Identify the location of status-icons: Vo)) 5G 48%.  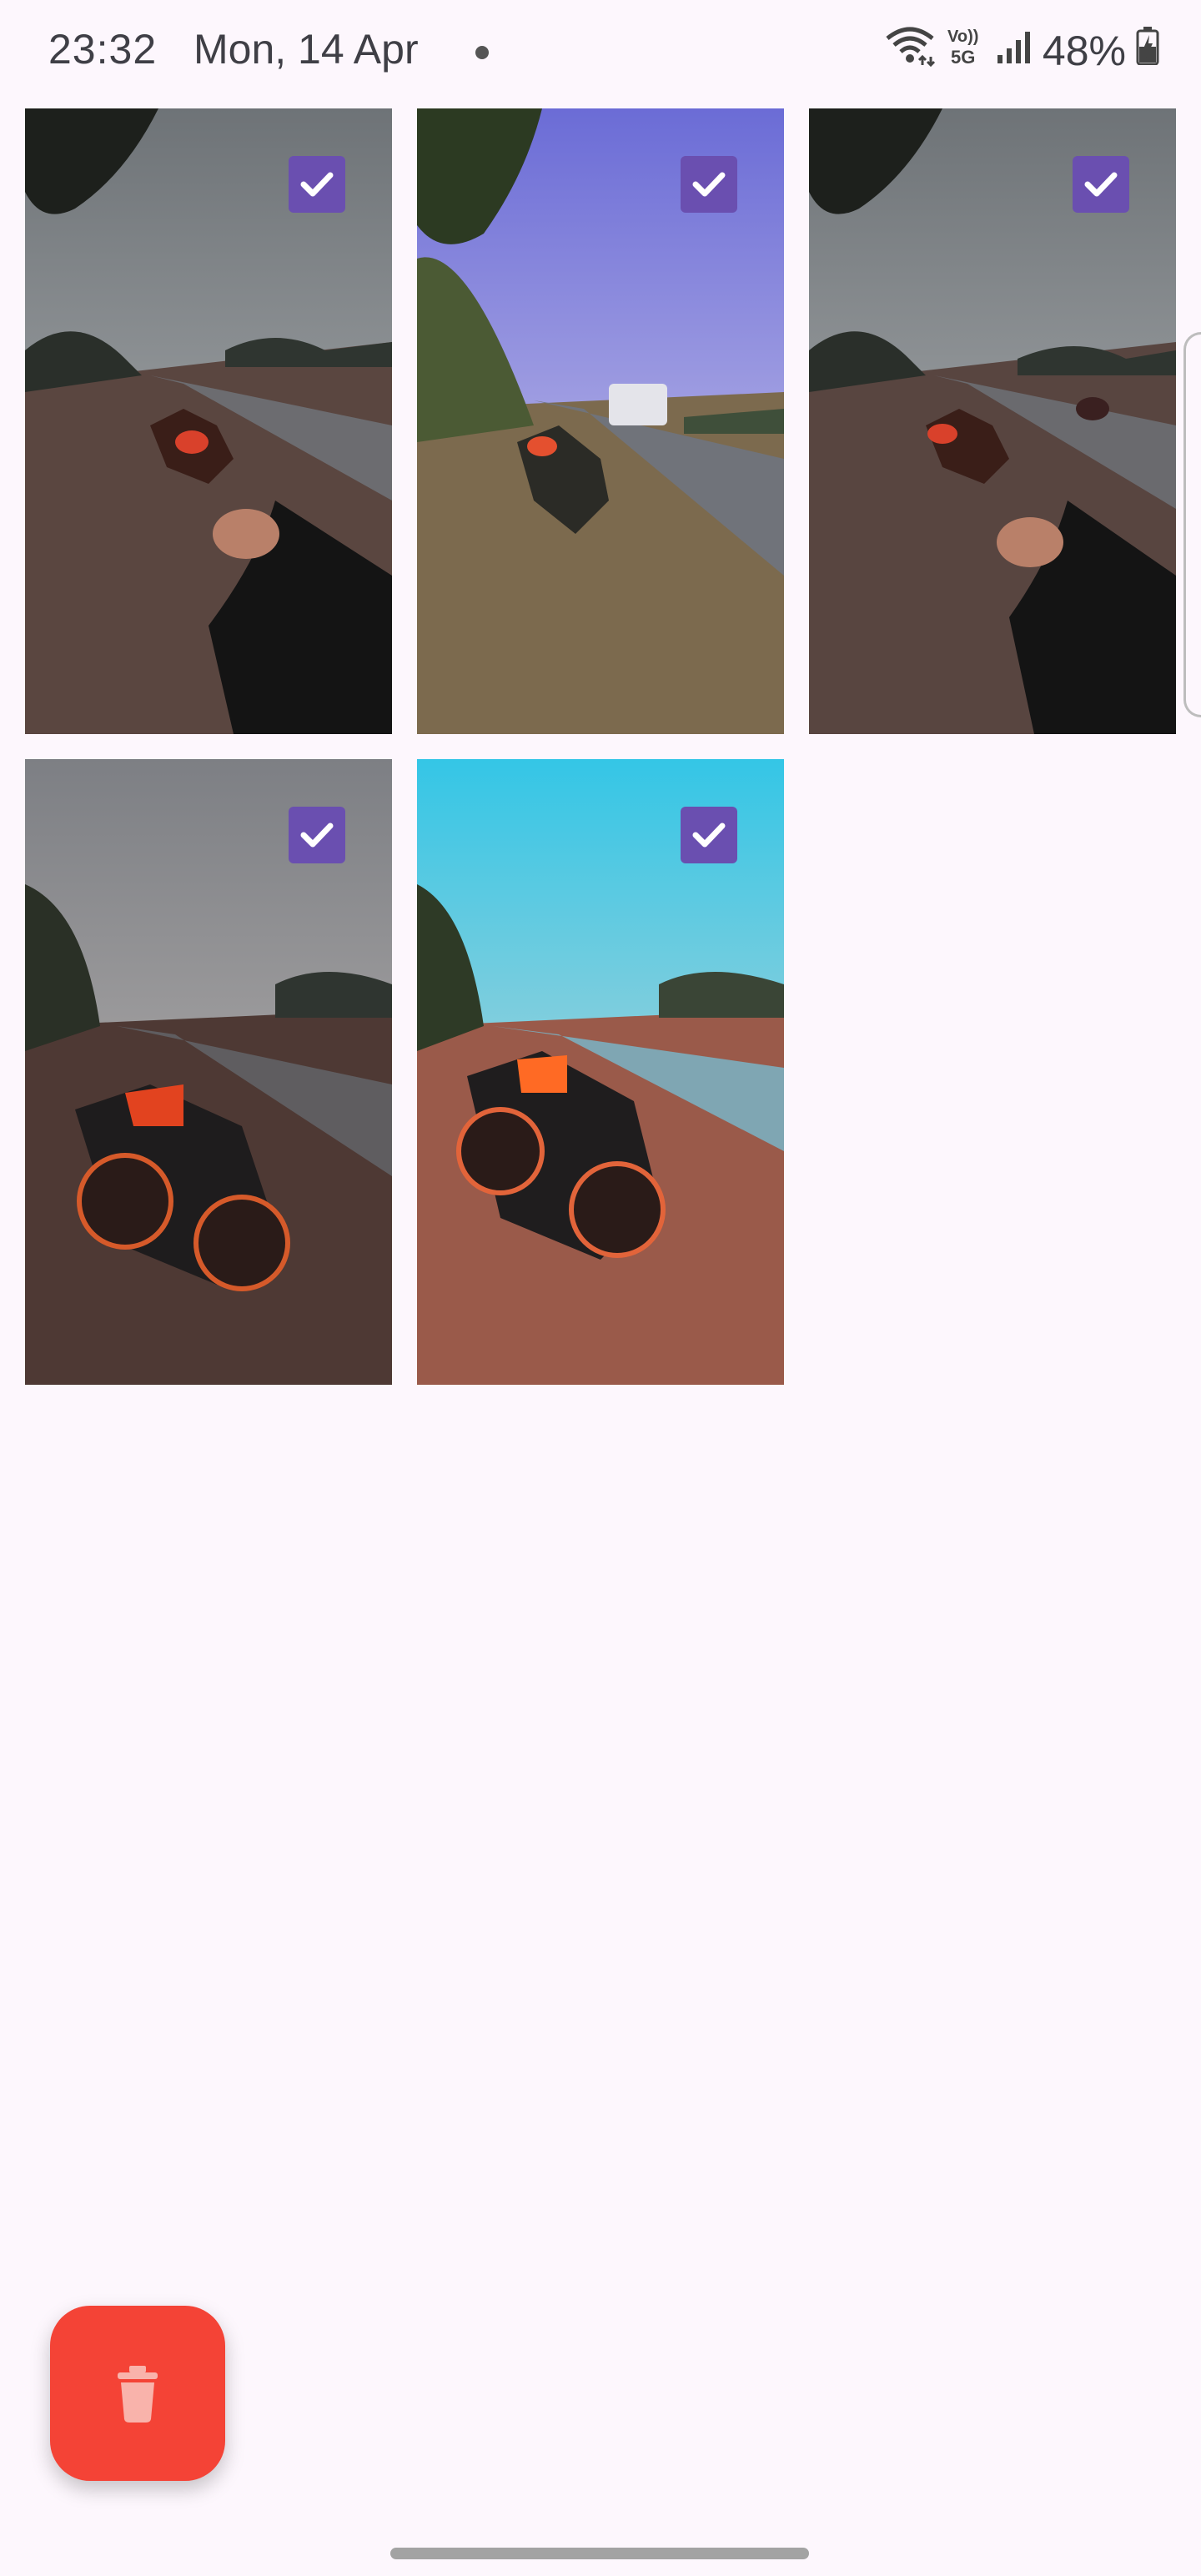
(1022, 51).